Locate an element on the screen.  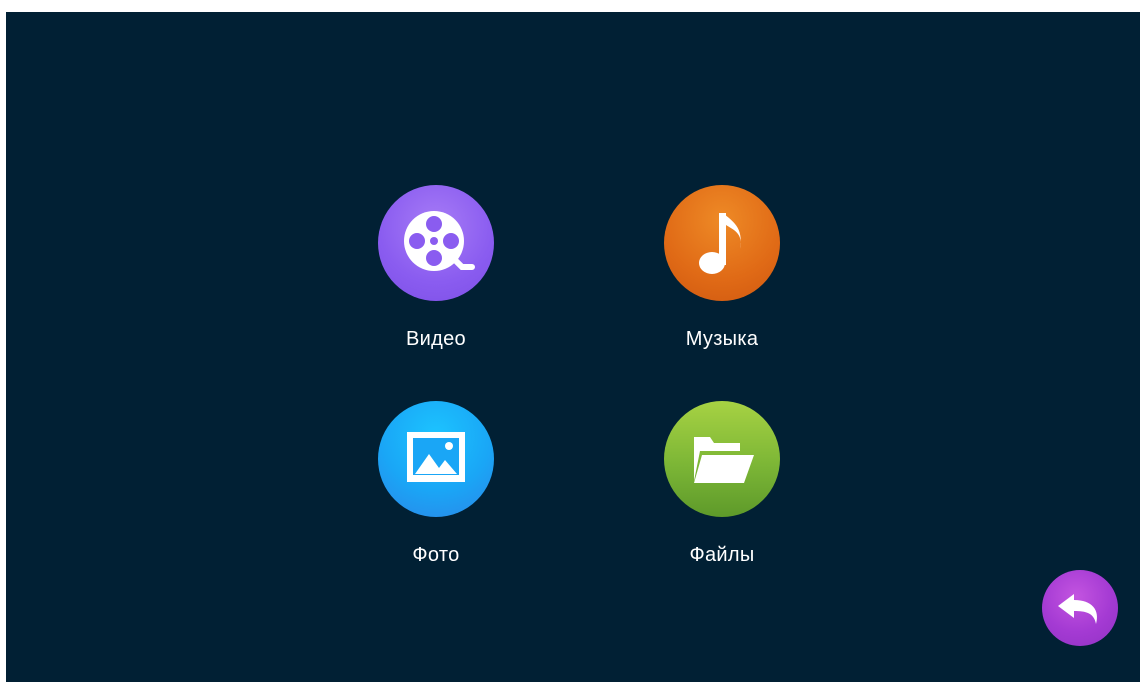
photo-tile: Фото is located at coordinates (436, 496).